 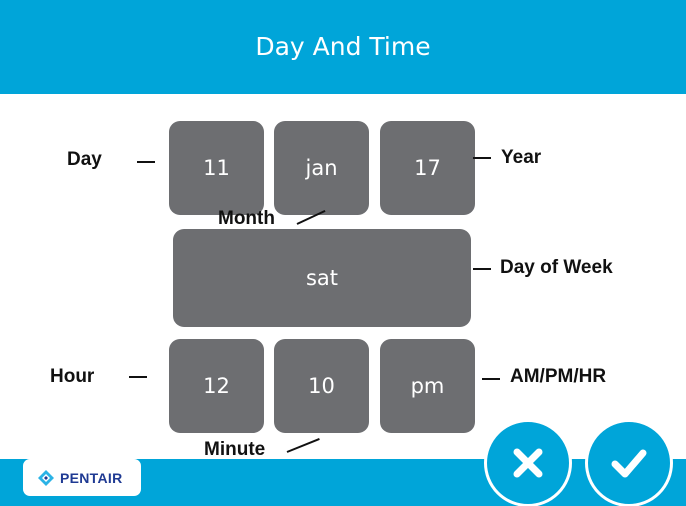 I want to click on confirm-button, so click(x=629, y=462).